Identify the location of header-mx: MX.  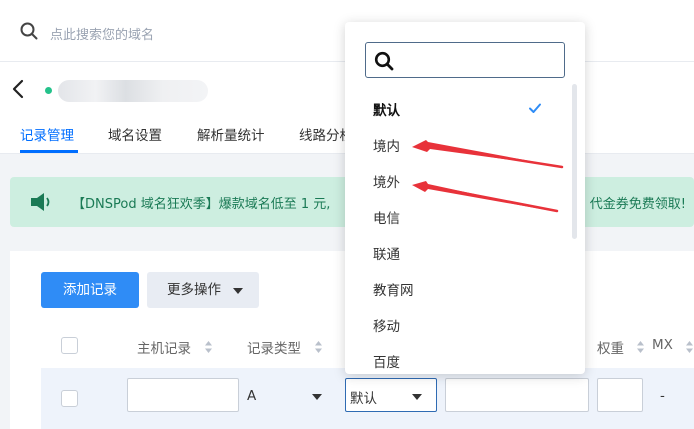
(662, 345).